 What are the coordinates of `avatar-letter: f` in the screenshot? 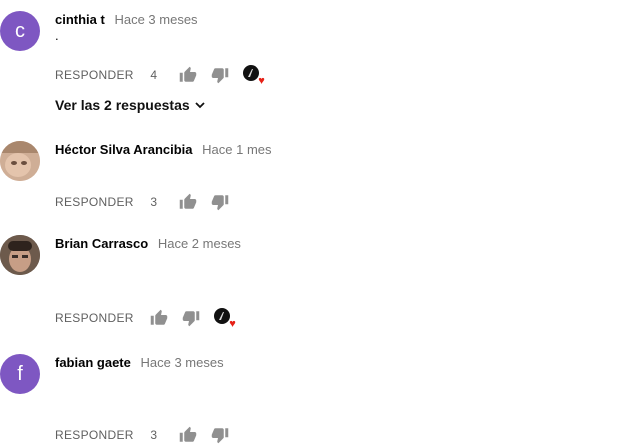 It's located at (20, 373).